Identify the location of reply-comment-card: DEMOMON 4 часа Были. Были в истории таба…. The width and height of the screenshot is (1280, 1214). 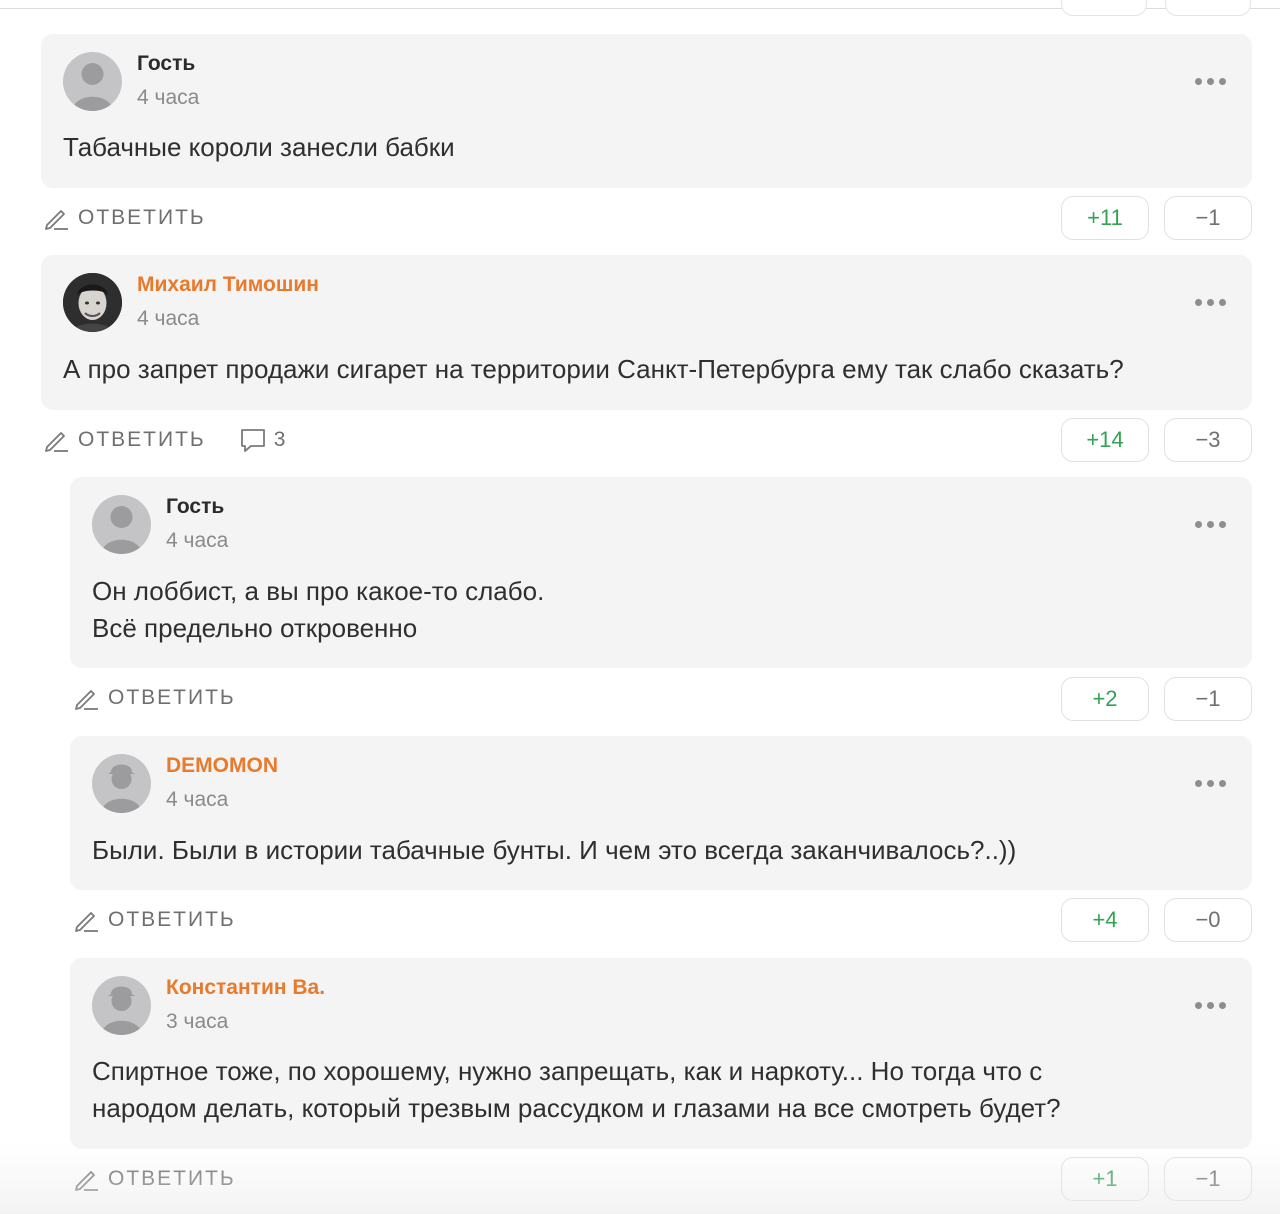
(661, 813).